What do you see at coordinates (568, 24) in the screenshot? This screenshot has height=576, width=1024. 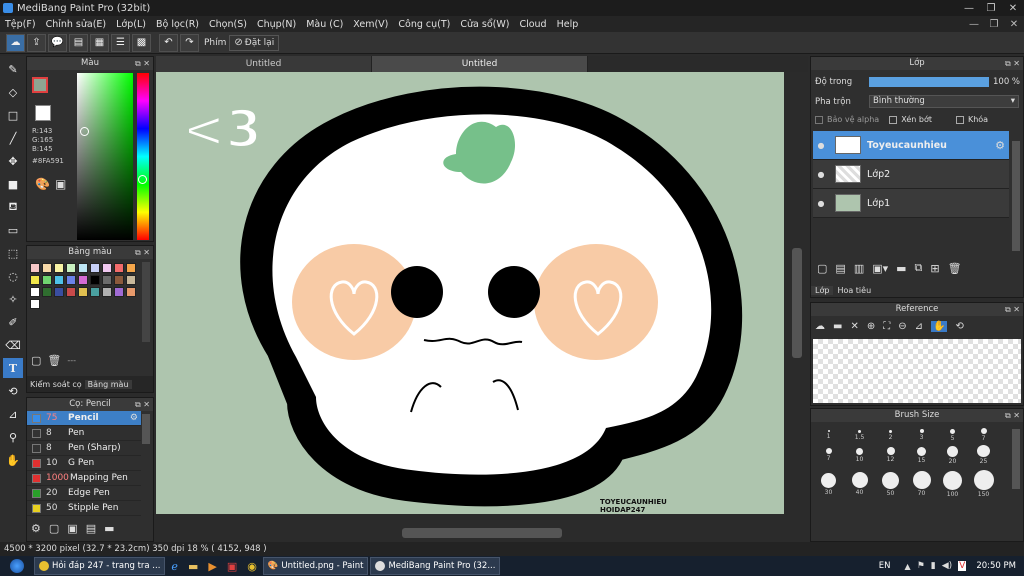 I see `menu-help: Help` at bounding box center [568, 24].